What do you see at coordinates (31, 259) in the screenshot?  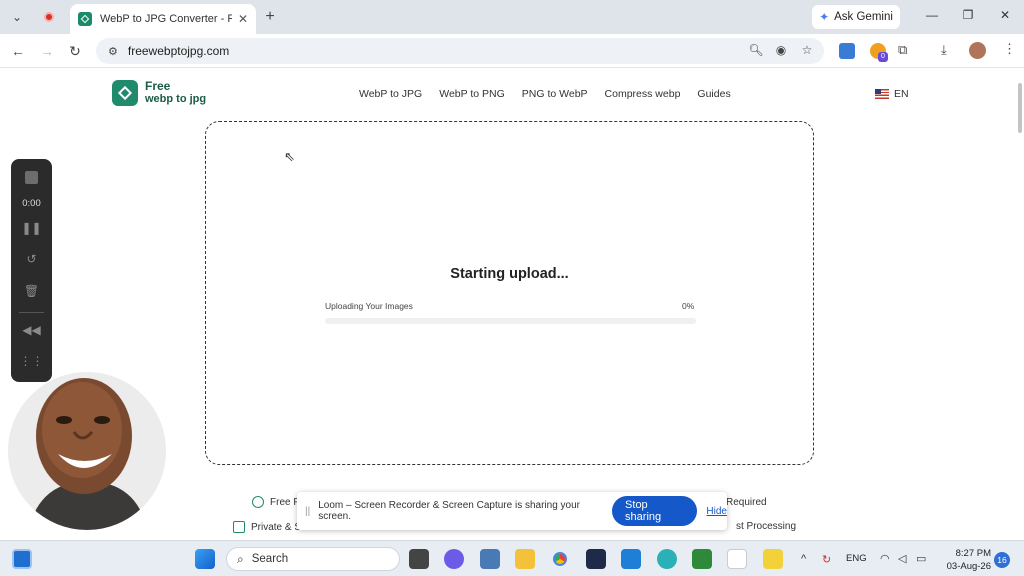 I see `restart-icon: ↺` at bounding box center [31, 259].